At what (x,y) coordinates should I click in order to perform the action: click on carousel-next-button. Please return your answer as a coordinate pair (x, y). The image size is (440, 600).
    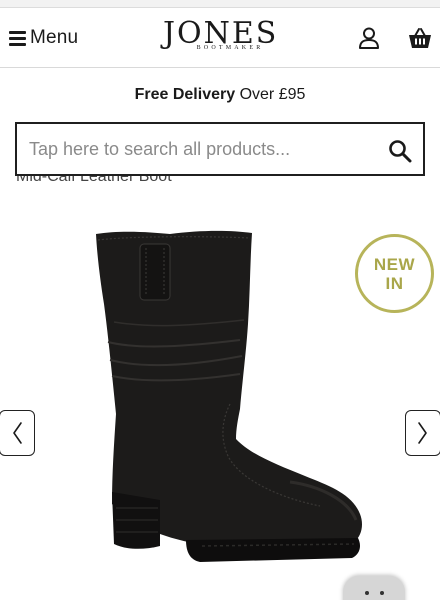
    Looking at the image, I should click on (422, 433).